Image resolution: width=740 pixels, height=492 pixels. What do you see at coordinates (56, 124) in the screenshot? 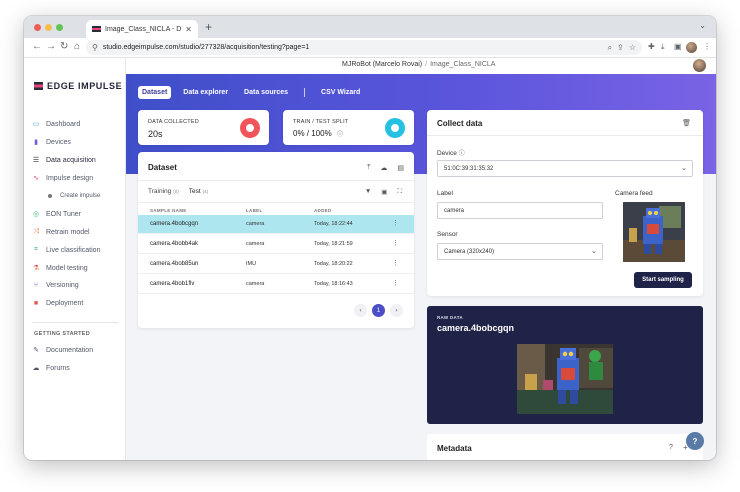
I see `sidebar-item-dashboard: ▭ Dashboard` at bounding box center [56, 124].